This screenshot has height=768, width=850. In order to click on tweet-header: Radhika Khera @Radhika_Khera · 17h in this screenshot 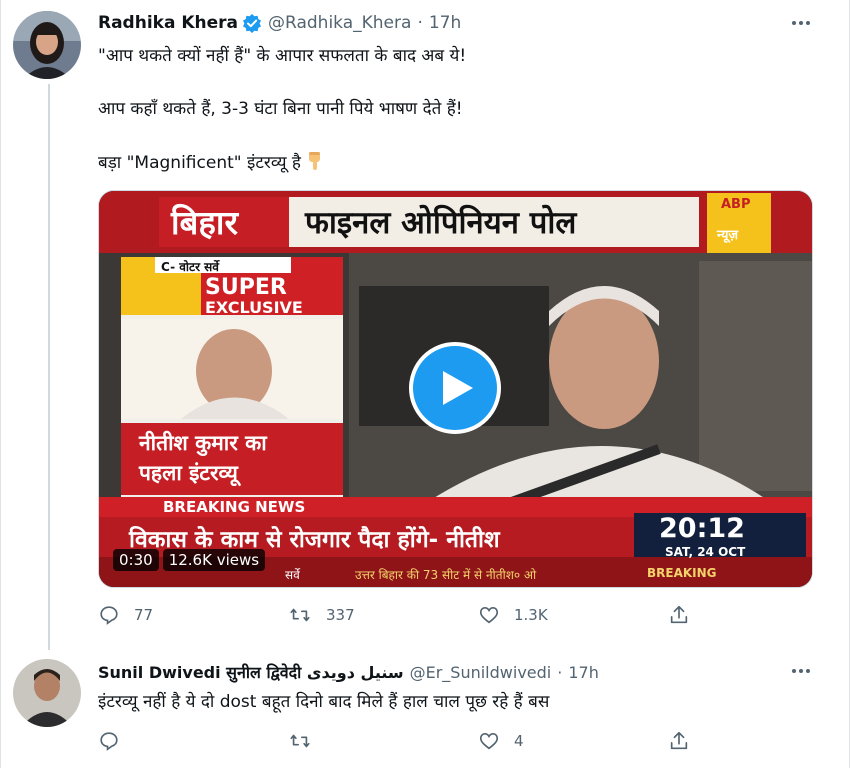, I will do `click(279, 23)`.